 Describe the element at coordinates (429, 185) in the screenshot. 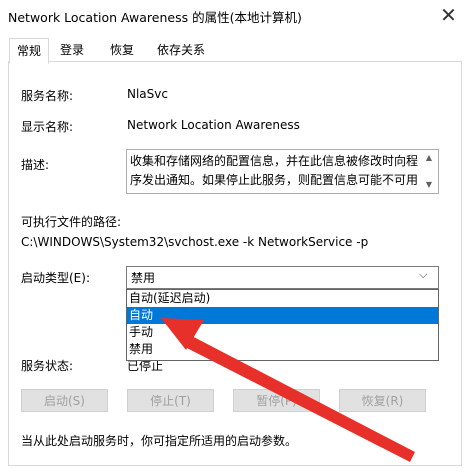

I see `scroll-down-icon: ▼` at that location.